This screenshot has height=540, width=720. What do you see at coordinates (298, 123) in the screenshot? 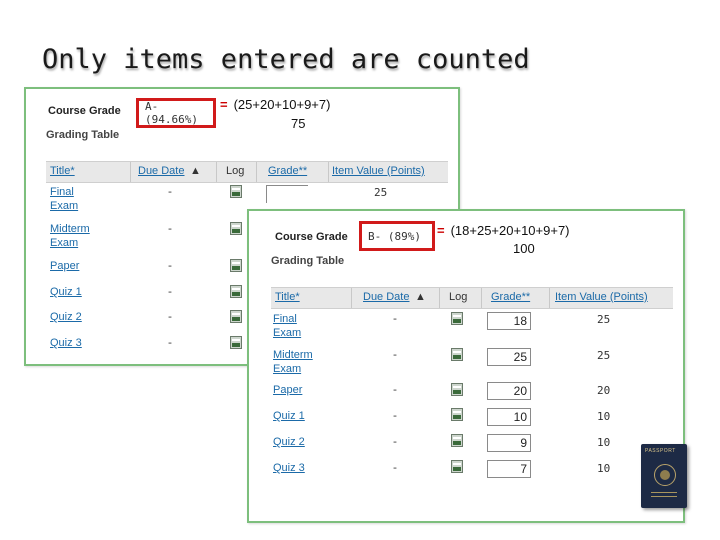
I see `formula-denominator: 75` at bounding box center [298, 123].